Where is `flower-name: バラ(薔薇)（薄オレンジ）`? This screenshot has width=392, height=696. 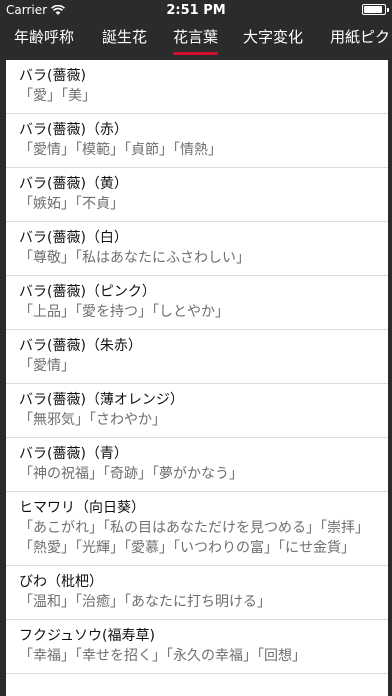
flower-name: バラ(薔薇)（薄オレンジ） is located at coordinates (101, 400).